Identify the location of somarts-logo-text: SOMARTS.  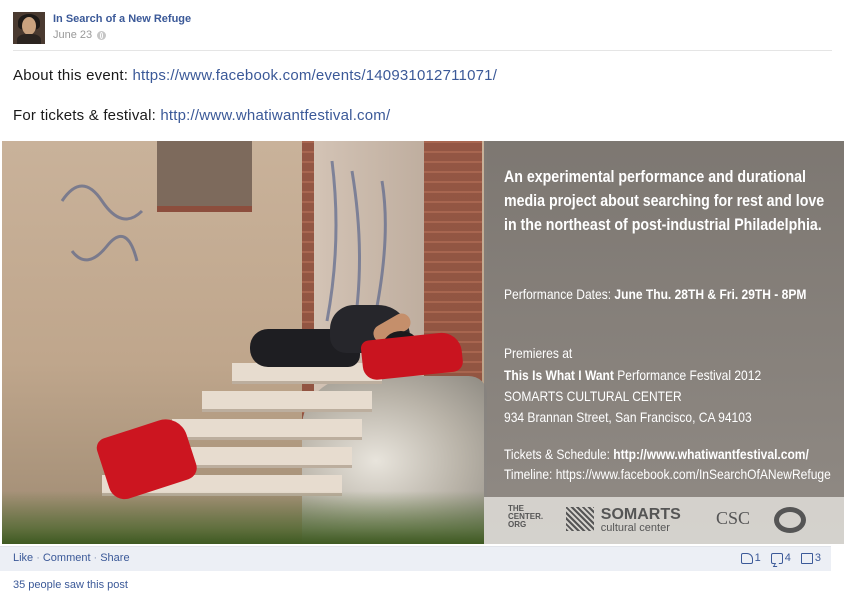
(640, 514).